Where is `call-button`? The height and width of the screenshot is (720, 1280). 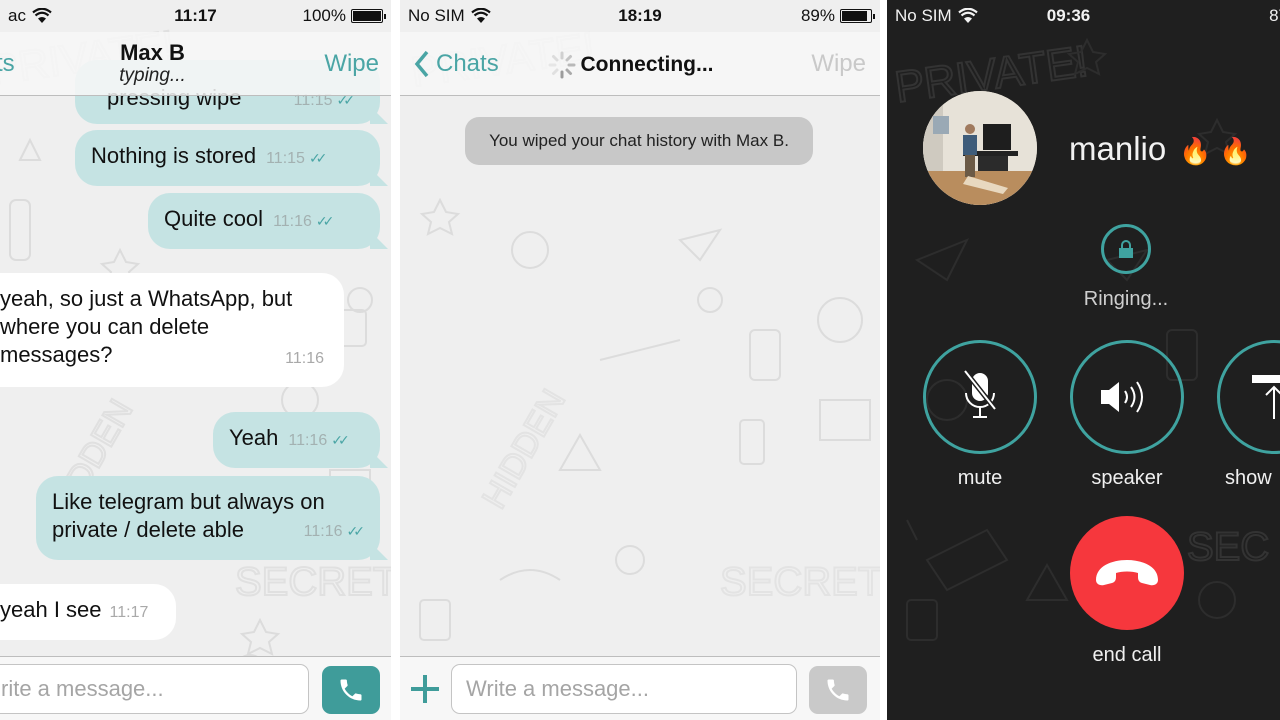
call-button is located at coordinates (351, 690).